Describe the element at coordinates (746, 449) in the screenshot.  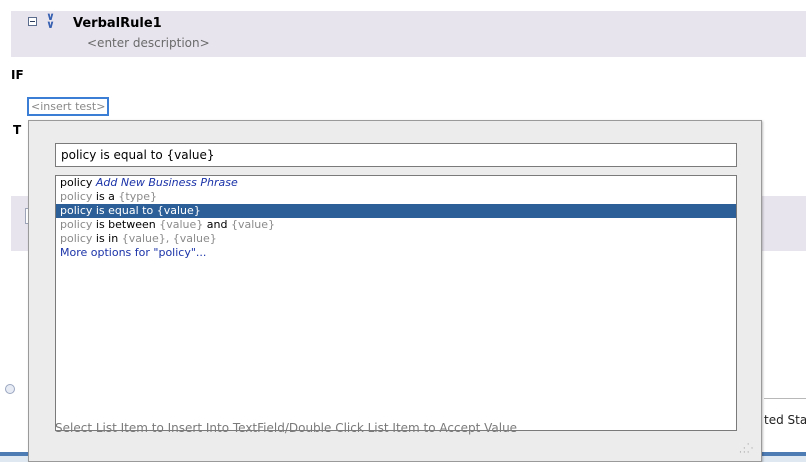
I see `resize-grip-icon: · · · ···` at that location.